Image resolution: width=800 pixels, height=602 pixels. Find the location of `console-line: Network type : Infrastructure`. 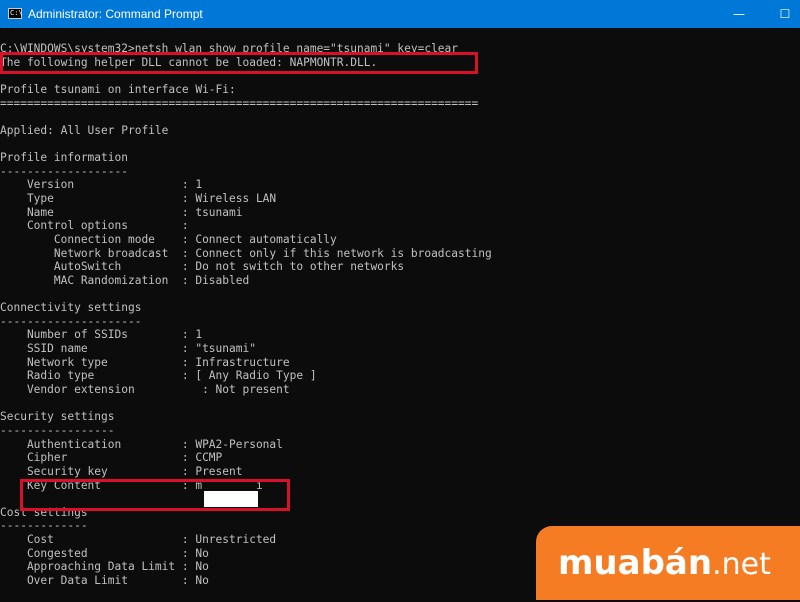

console-line: Network type : Infrastructure is located at coordinates (145, 362).